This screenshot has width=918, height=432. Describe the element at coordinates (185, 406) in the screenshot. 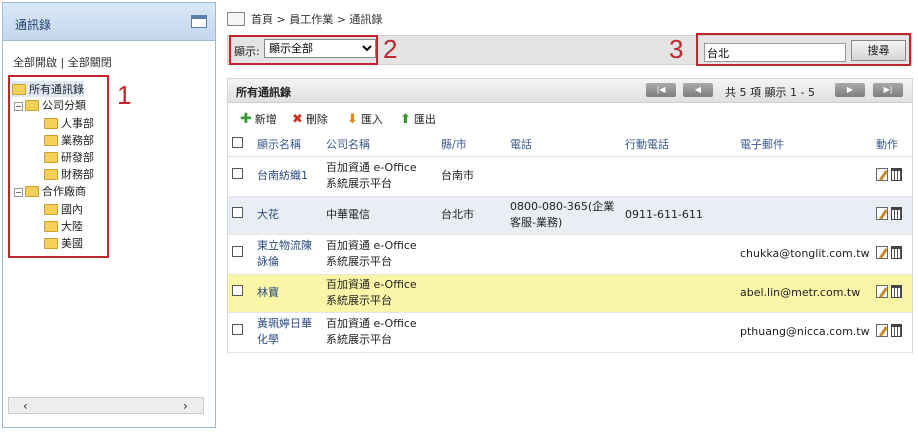

I see `scroll-right-icon: ›` at that location.